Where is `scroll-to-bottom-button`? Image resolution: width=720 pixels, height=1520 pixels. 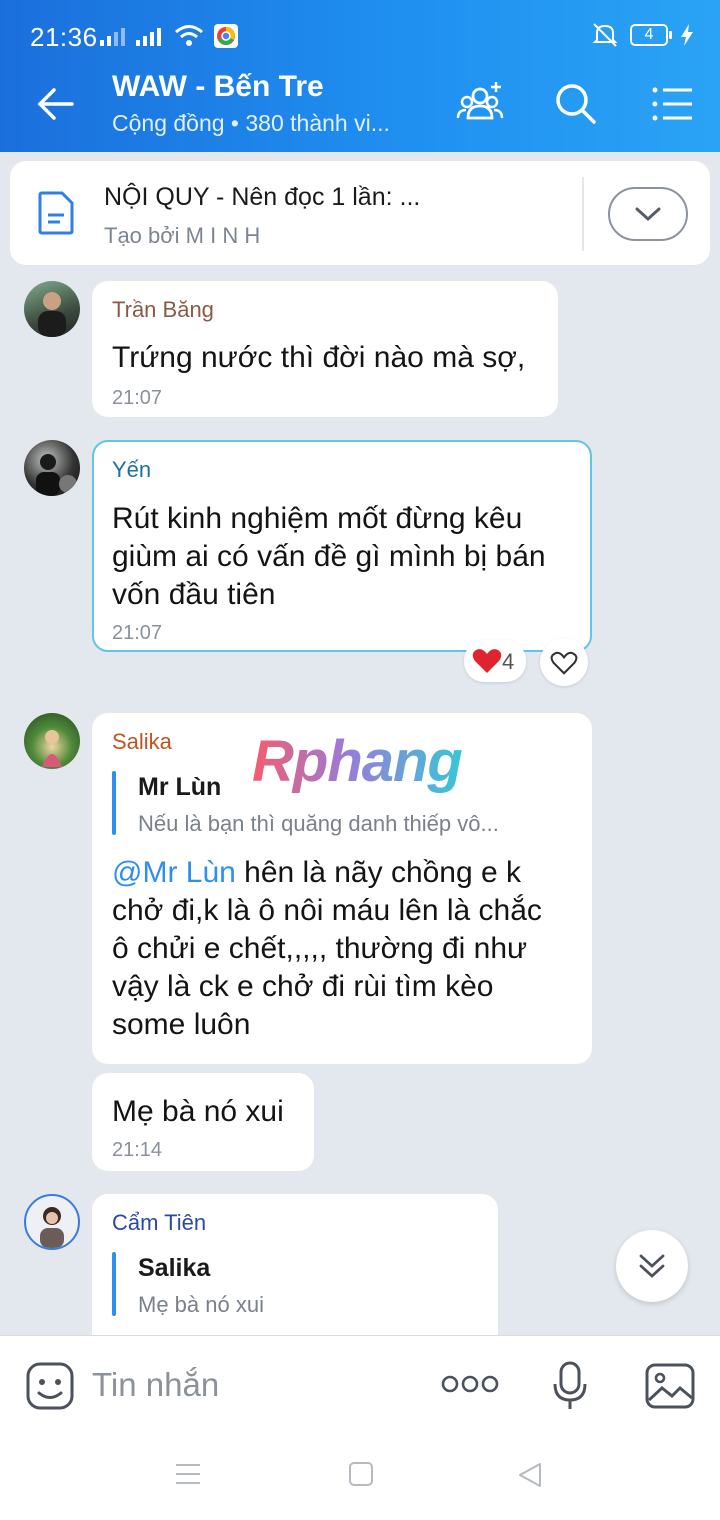
scroll-to-bottom-button is located at coordinates (652, 1266).